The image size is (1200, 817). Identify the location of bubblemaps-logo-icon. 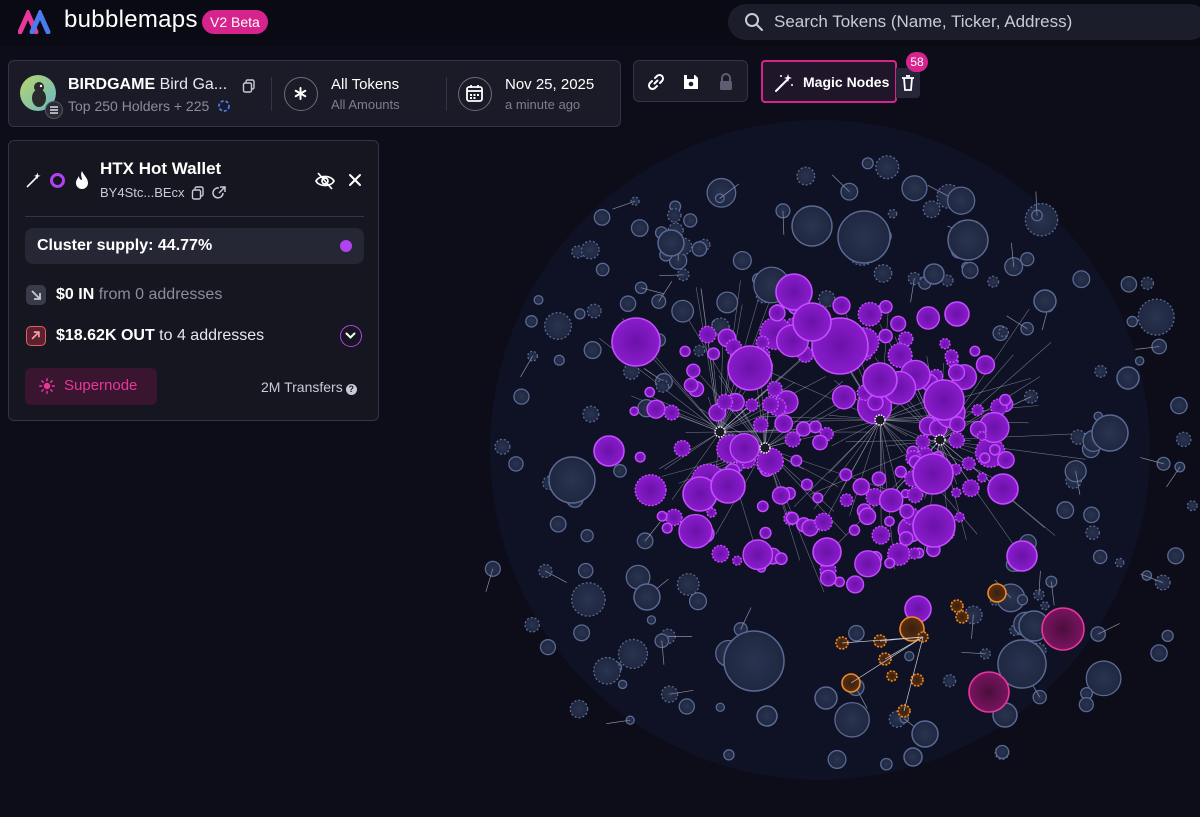
(36, 22).